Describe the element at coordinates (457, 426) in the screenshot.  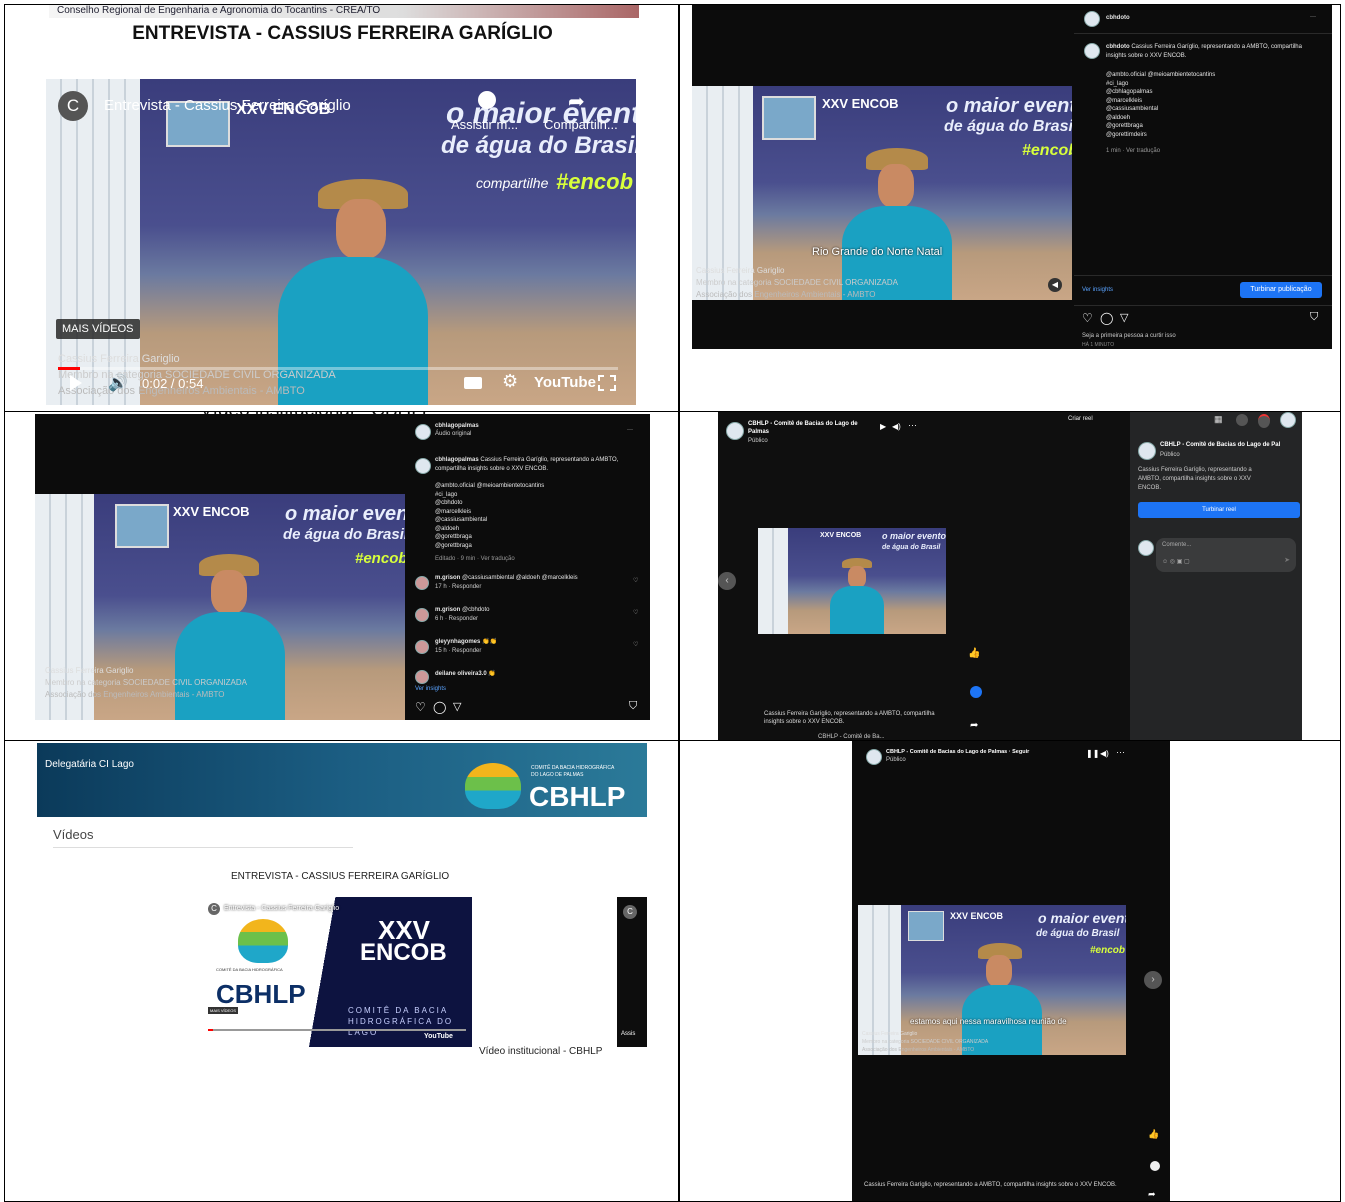
I see `account-name: cbhlagopalmas` at that location.